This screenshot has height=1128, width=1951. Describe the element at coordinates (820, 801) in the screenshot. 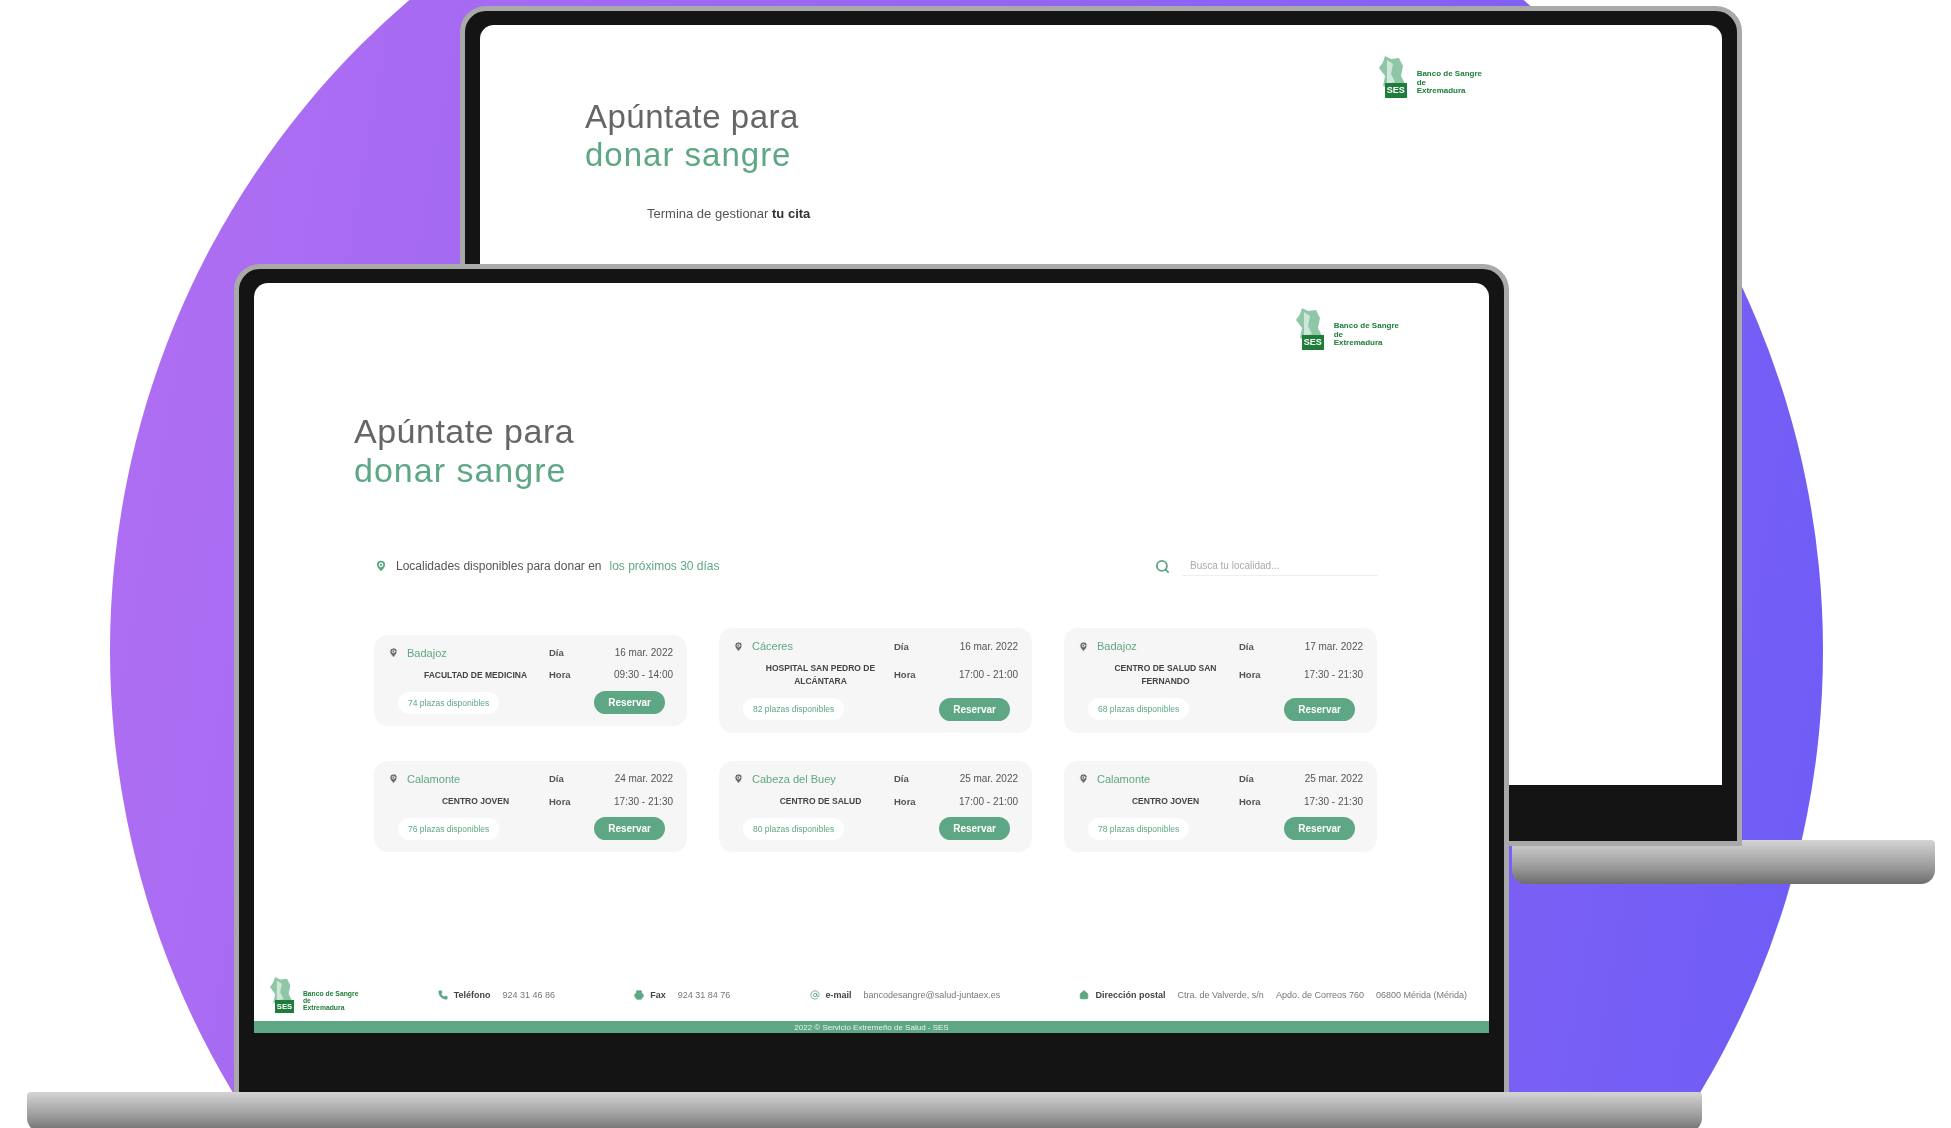

I see `place-name: CENTRO DE SALUD` at that location.